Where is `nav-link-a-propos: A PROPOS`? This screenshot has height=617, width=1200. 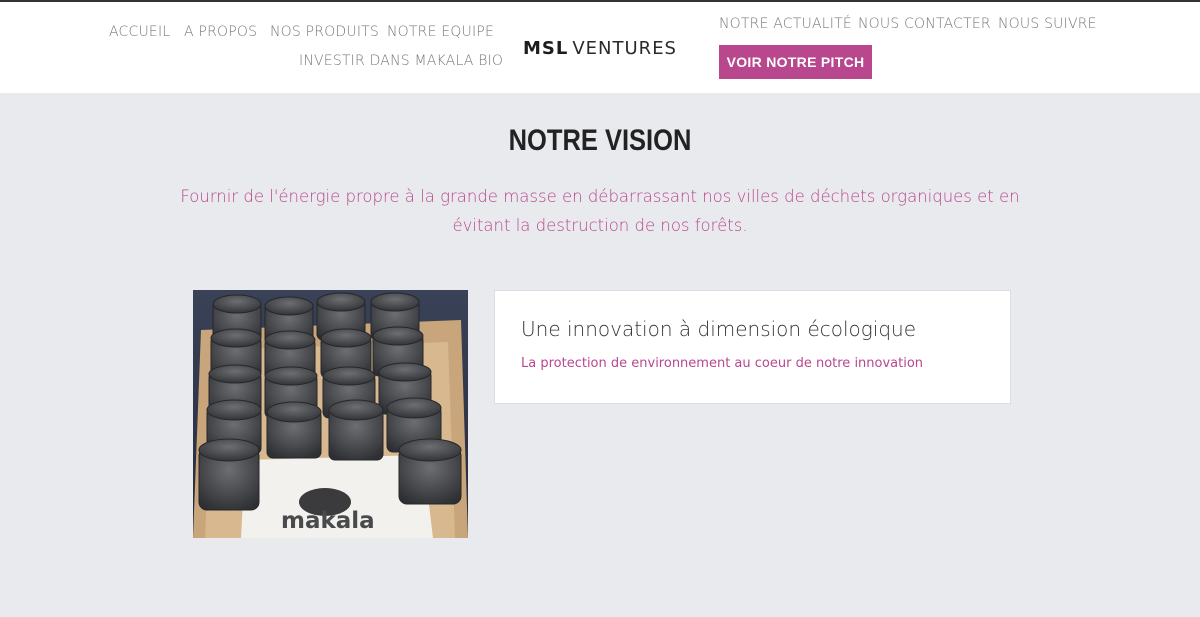
nav-link-a-propos: A PROPOS is located at coordinates (220, 32).